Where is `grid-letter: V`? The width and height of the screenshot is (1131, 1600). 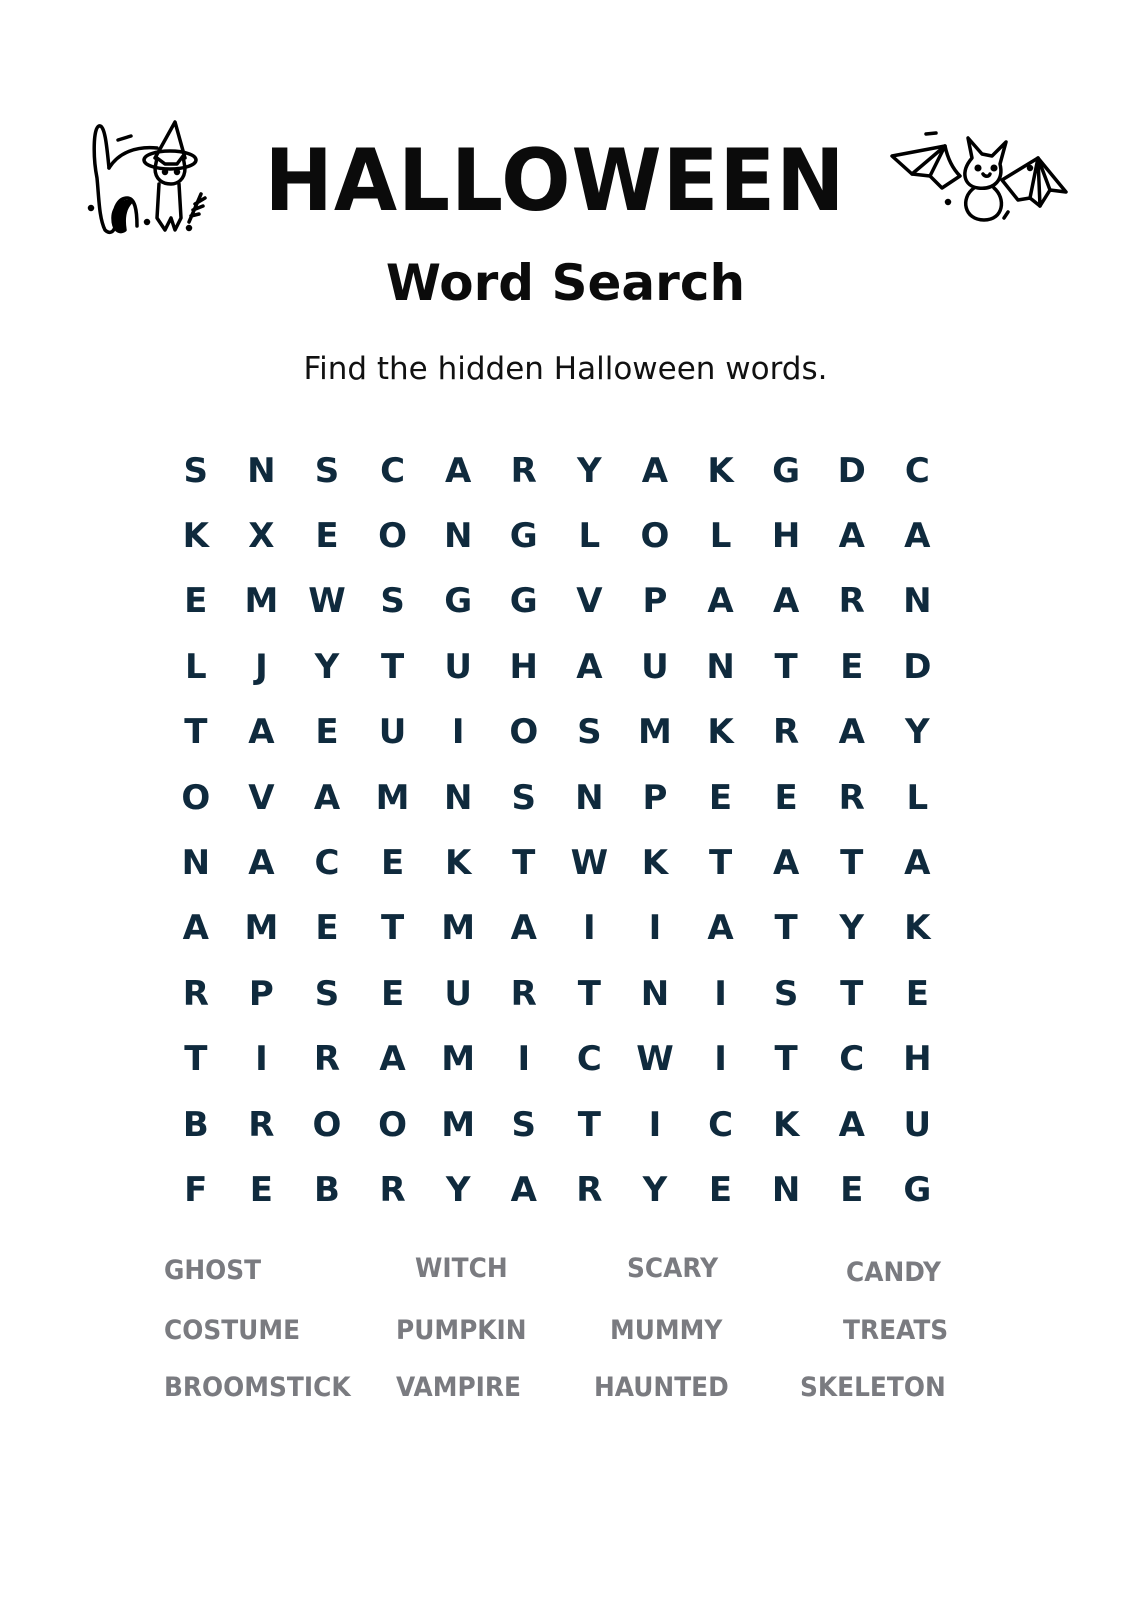
grid-letter: V is located at coordinates (261, 797).